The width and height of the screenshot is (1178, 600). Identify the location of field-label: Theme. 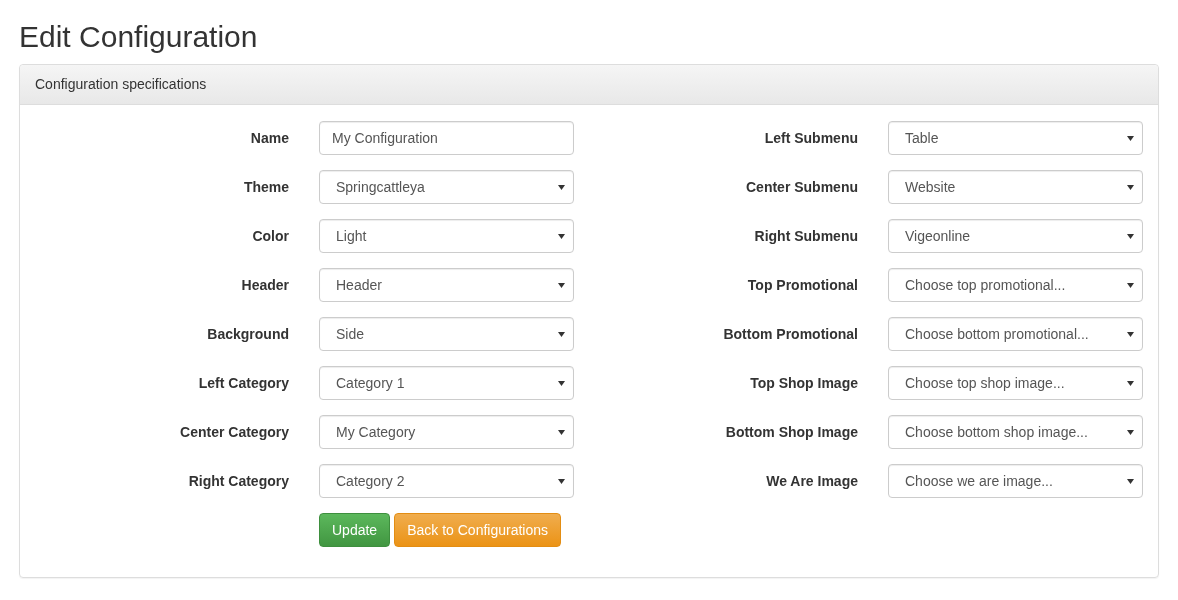
(265, 187).